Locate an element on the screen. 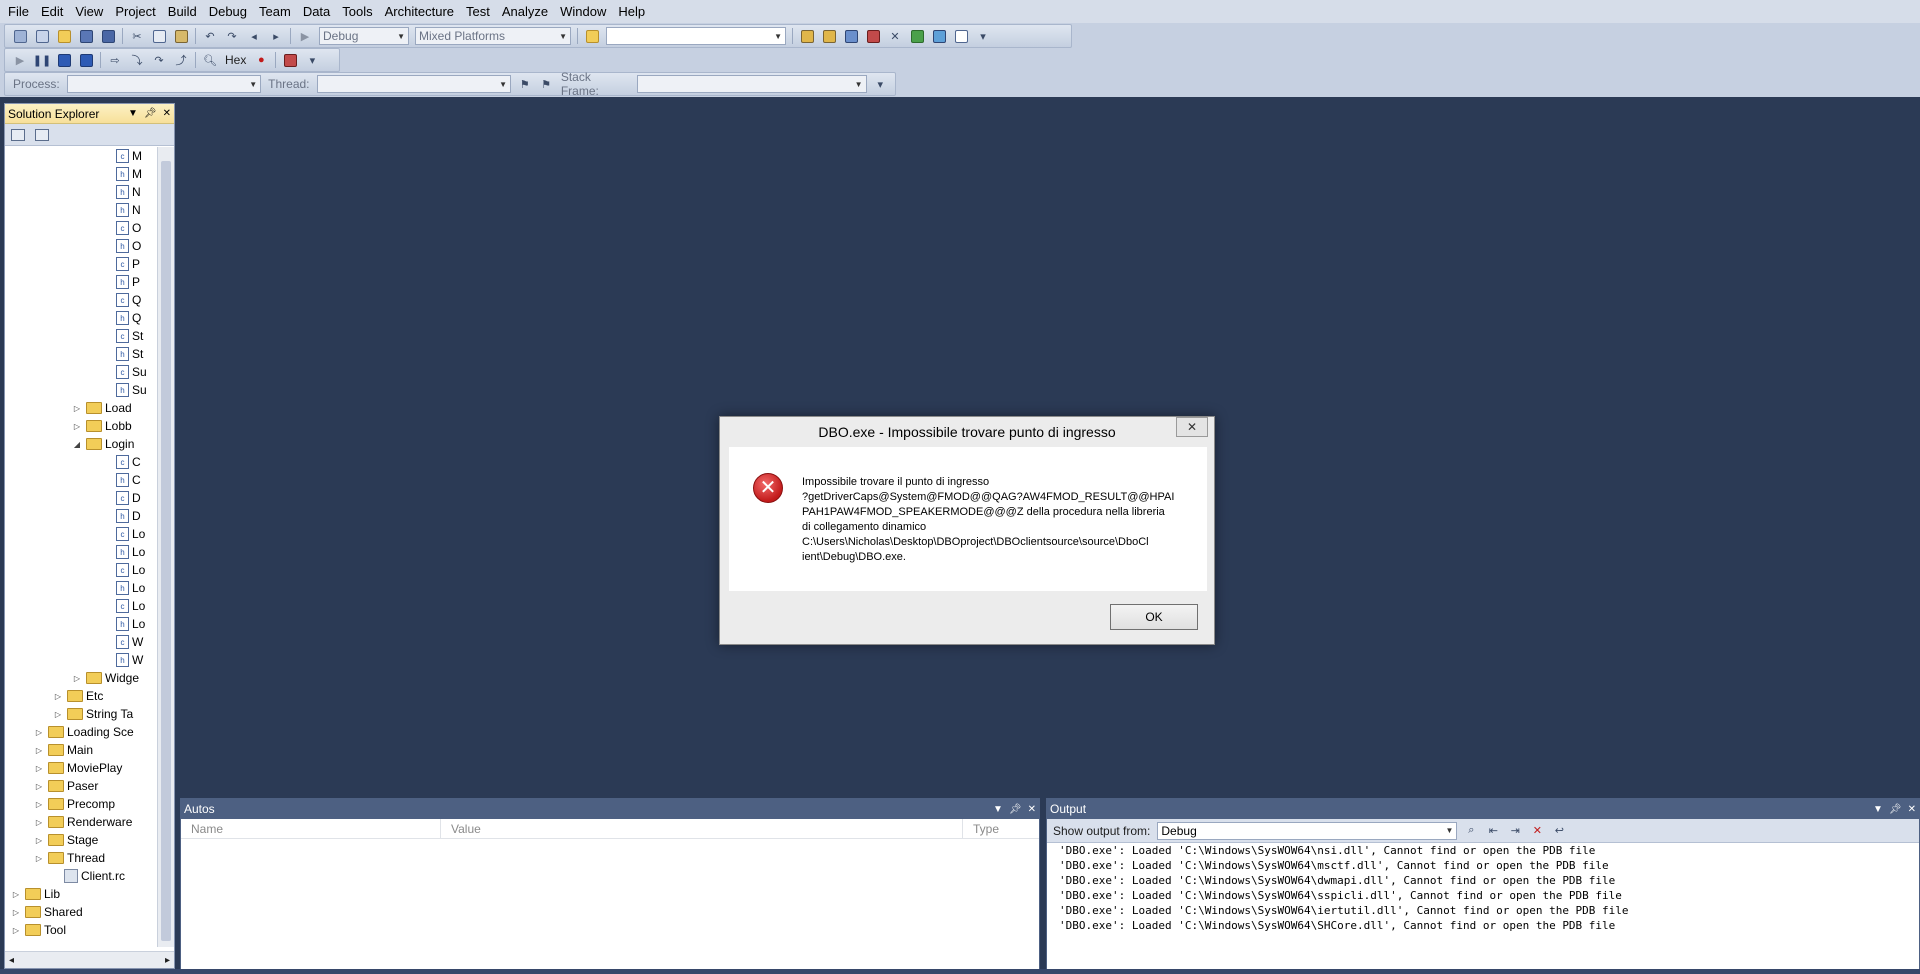 The image size is (1920, 974). tree-file: hQ is located at coordinates (121, 318).